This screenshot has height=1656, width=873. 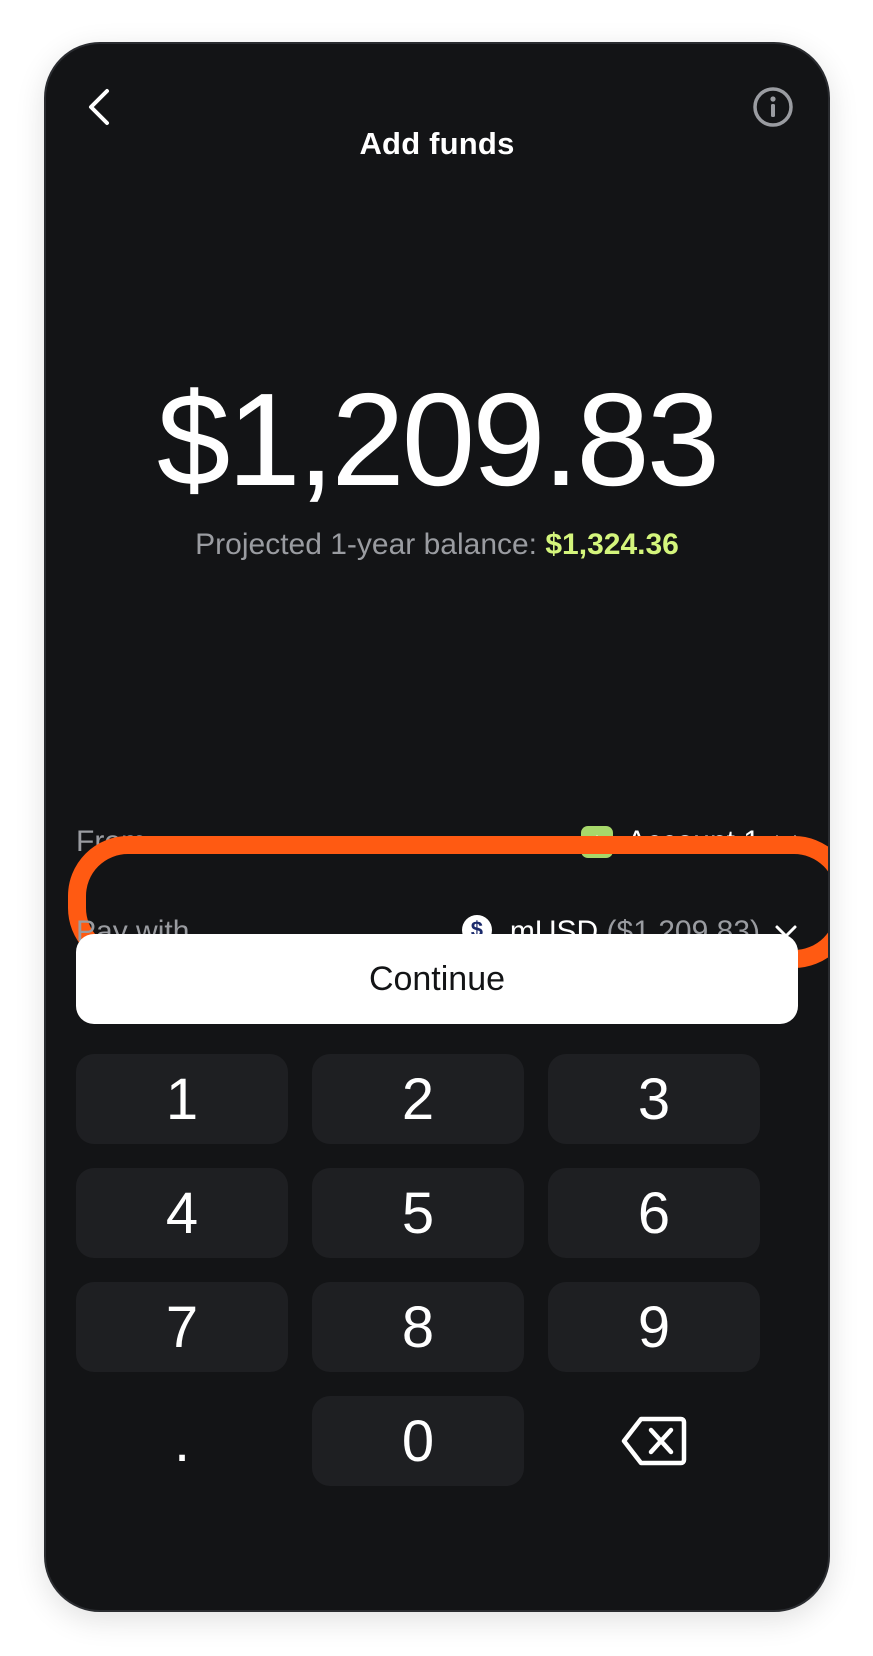 What do you see at coordinates (612, 544) in the screenshot?
I see `projected-value: $1,324.36` at bounding box center [612, 544].